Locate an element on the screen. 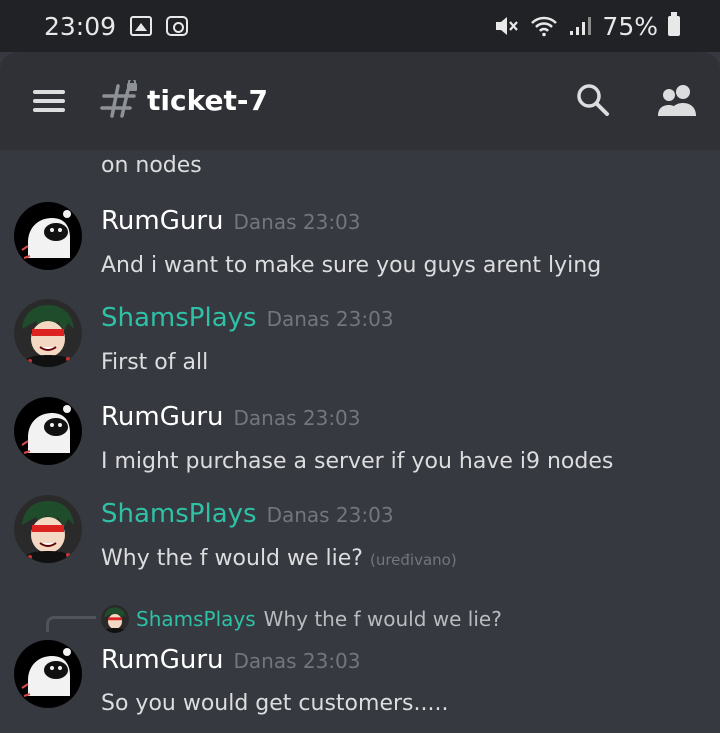 This screenshot has height=733, width=720. screen-record-icon is located at coordinates (177, 26).